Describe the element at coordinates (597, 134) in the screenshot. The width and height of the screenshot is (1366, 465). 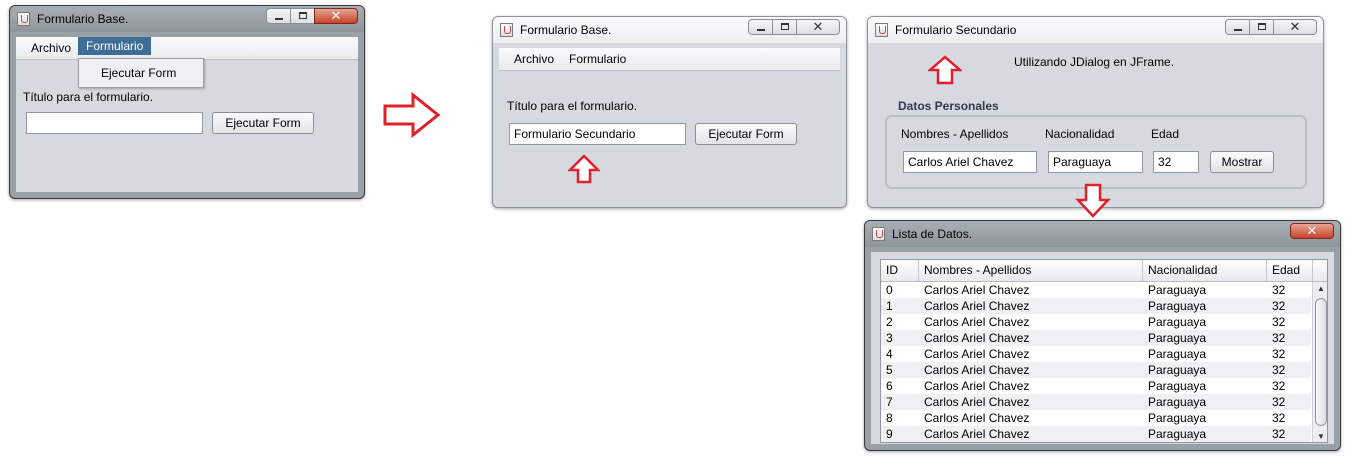
I see `form-title-input: Formulario Secundario` at that location.